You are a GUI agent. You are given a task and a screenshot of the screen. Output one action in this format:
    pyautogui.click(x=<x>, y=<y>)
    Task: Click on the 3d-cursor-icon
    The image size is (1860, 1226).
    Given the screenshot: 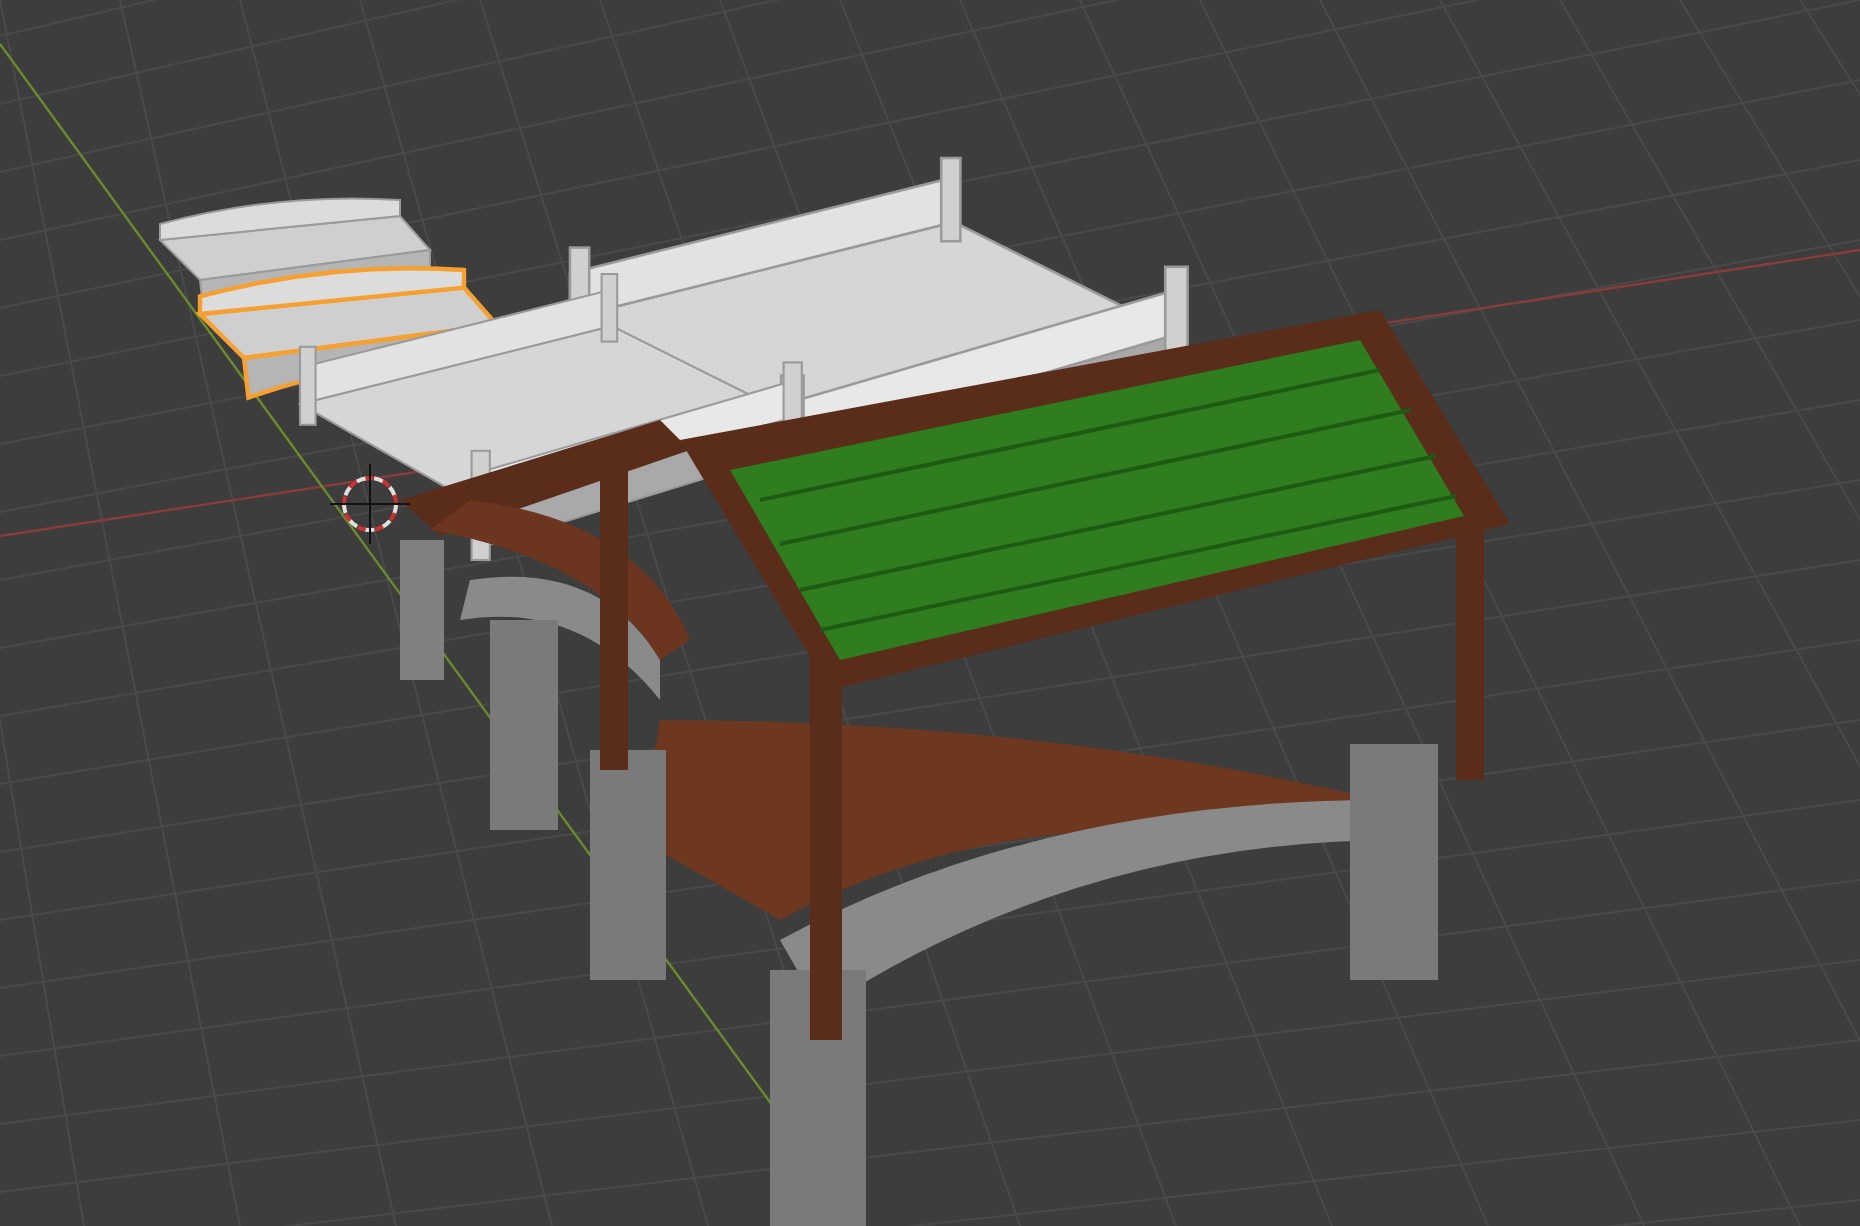 What is the action you would take?
    pyautogui.click(x=370, y=504)
    